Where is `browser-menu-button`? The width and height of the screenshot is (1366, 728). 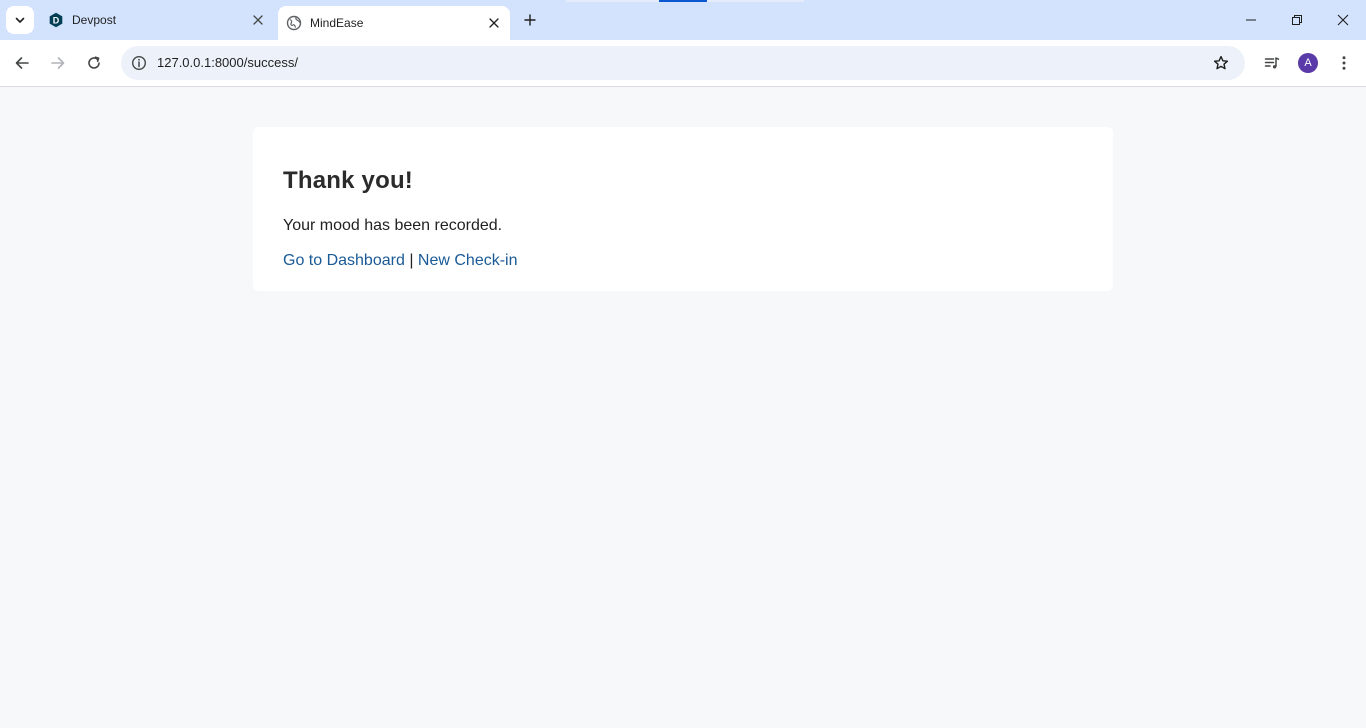 browser-menu-button is located at coordinates (1344, 63).